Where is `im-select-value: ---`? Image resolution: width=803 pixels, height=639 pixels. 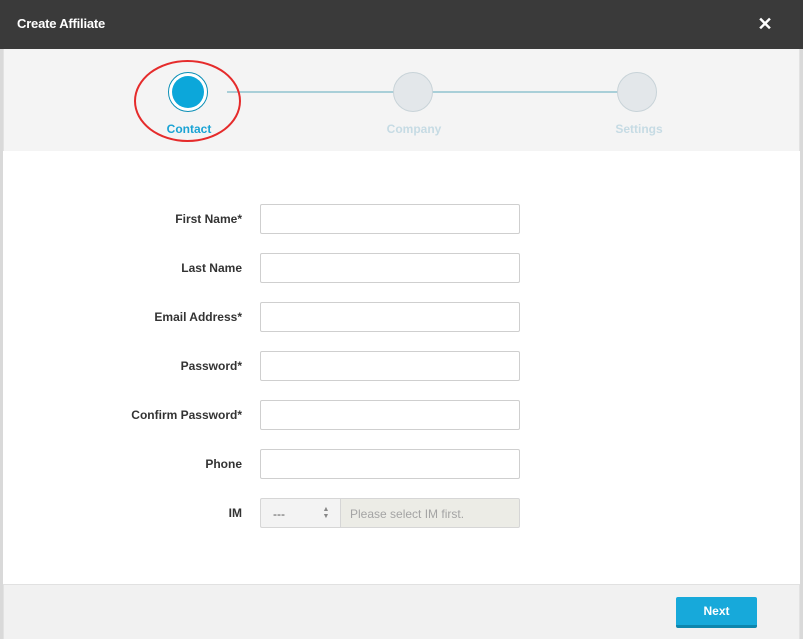 im-select-value: --- is located at coordinates (279, 514).